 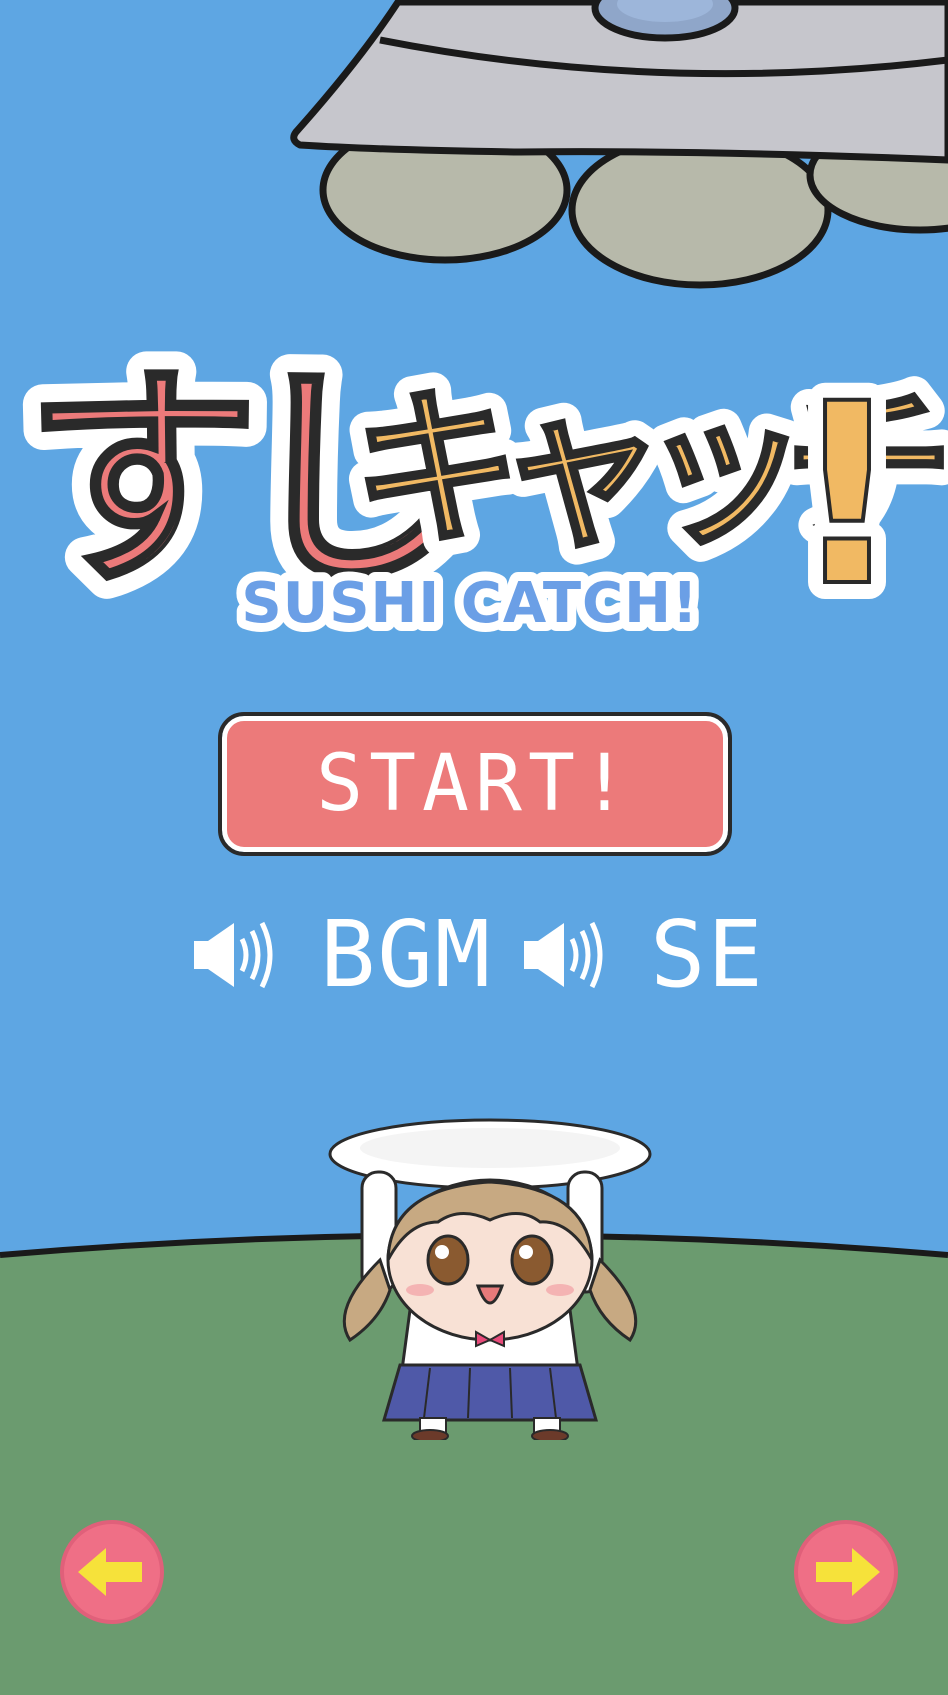 I want to click on sound-settings: BGM SE, so click(x=480, y=955).